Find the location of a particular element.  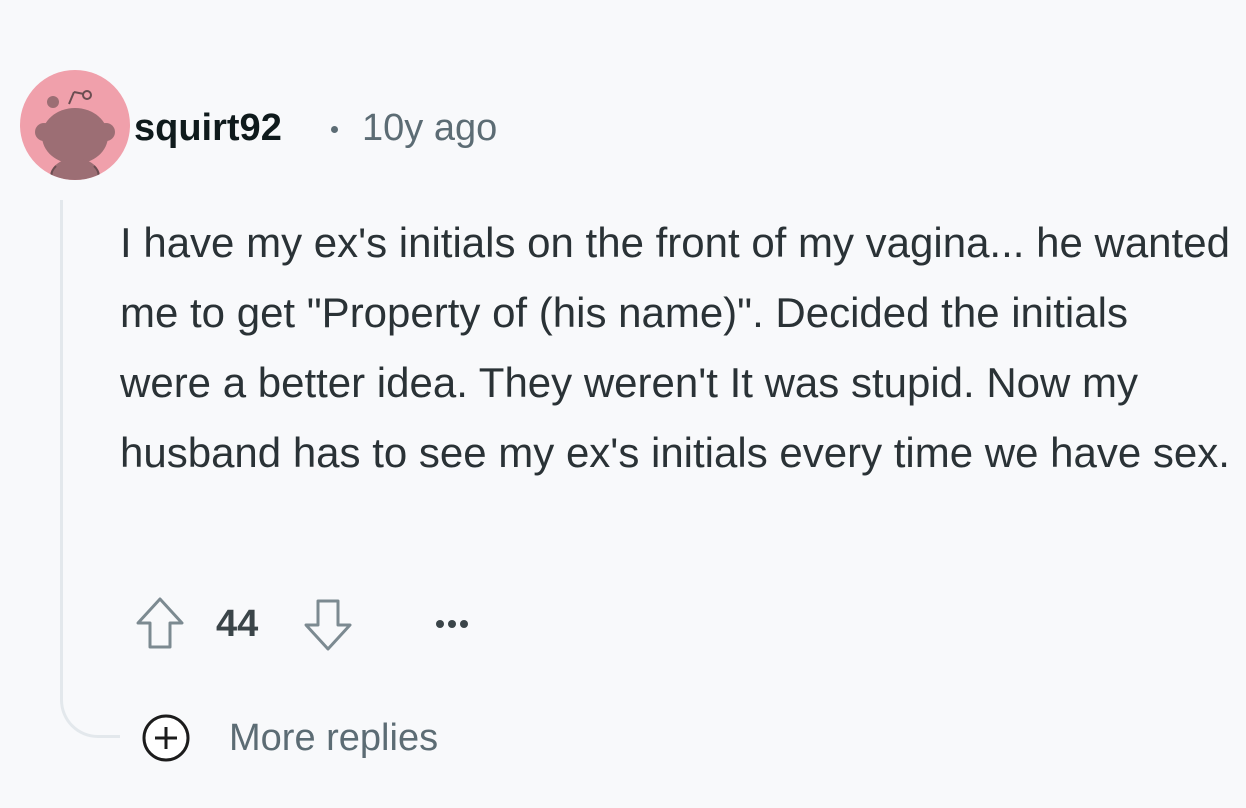

overflow-menu-button is located at coordinates (452, 624).